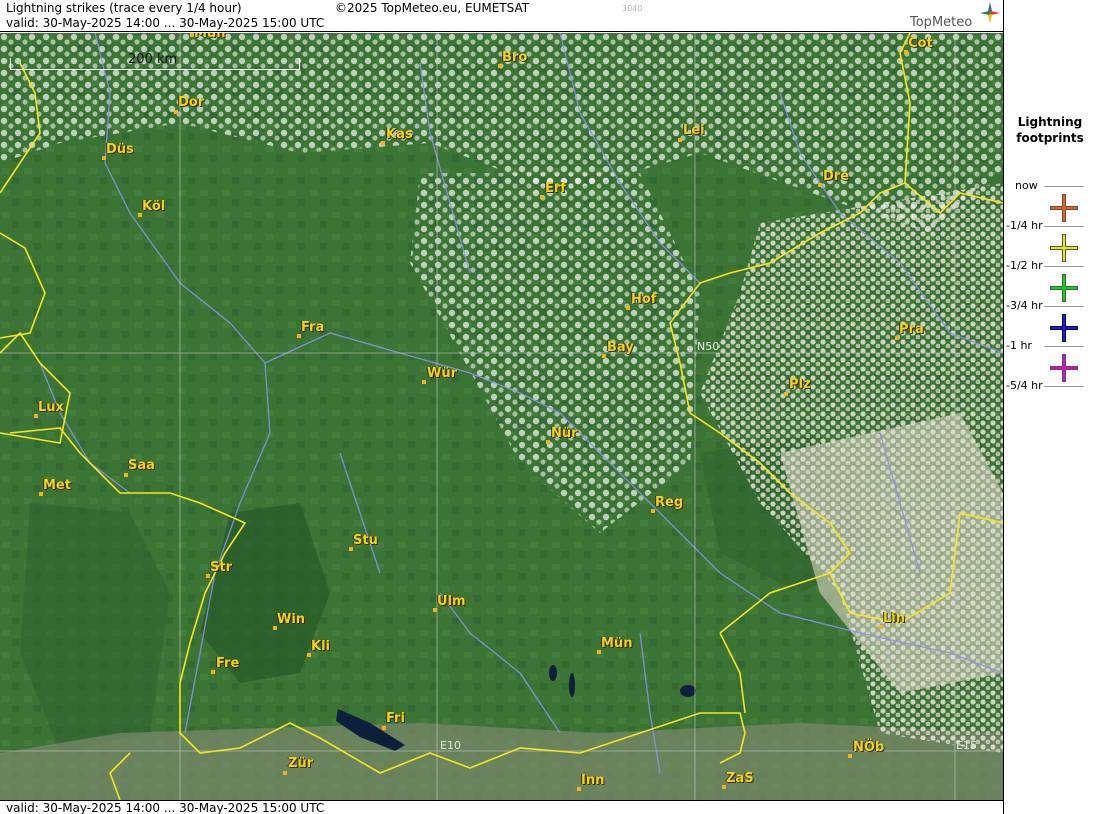 The width and height of the screenshot is (1095, 814). What do you see at coordinates (291, 619) in the screenshot?
I see `city-label: Win` at bounding box center [291, 619].